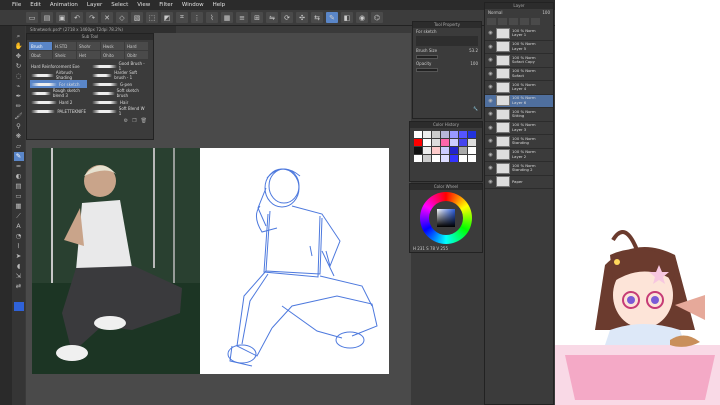  What do you see at coordinates (122, 17) in the screenshot?
I see `transform-icon: ◇` at bounding box center [122, 17].